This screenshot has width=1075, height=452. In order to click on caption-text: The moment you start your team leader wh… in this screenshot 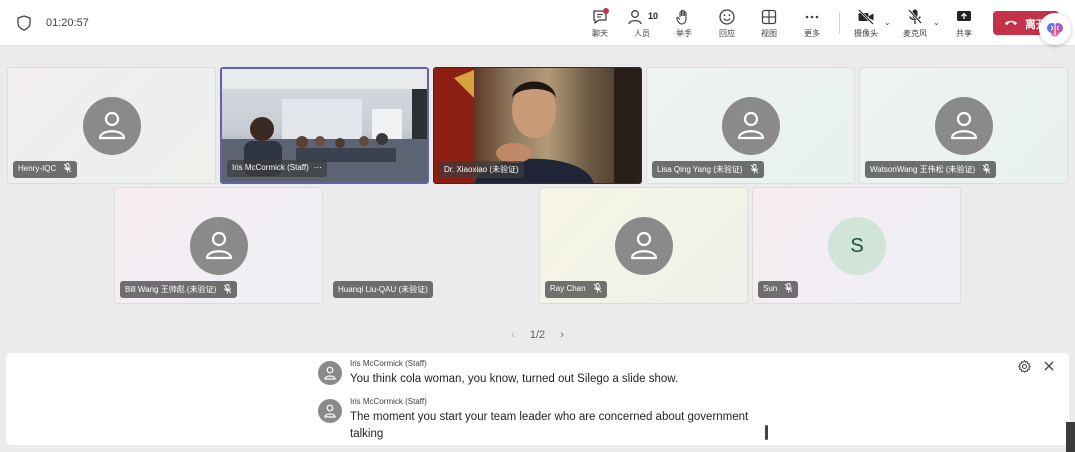, I will do `click(549, 425)`.